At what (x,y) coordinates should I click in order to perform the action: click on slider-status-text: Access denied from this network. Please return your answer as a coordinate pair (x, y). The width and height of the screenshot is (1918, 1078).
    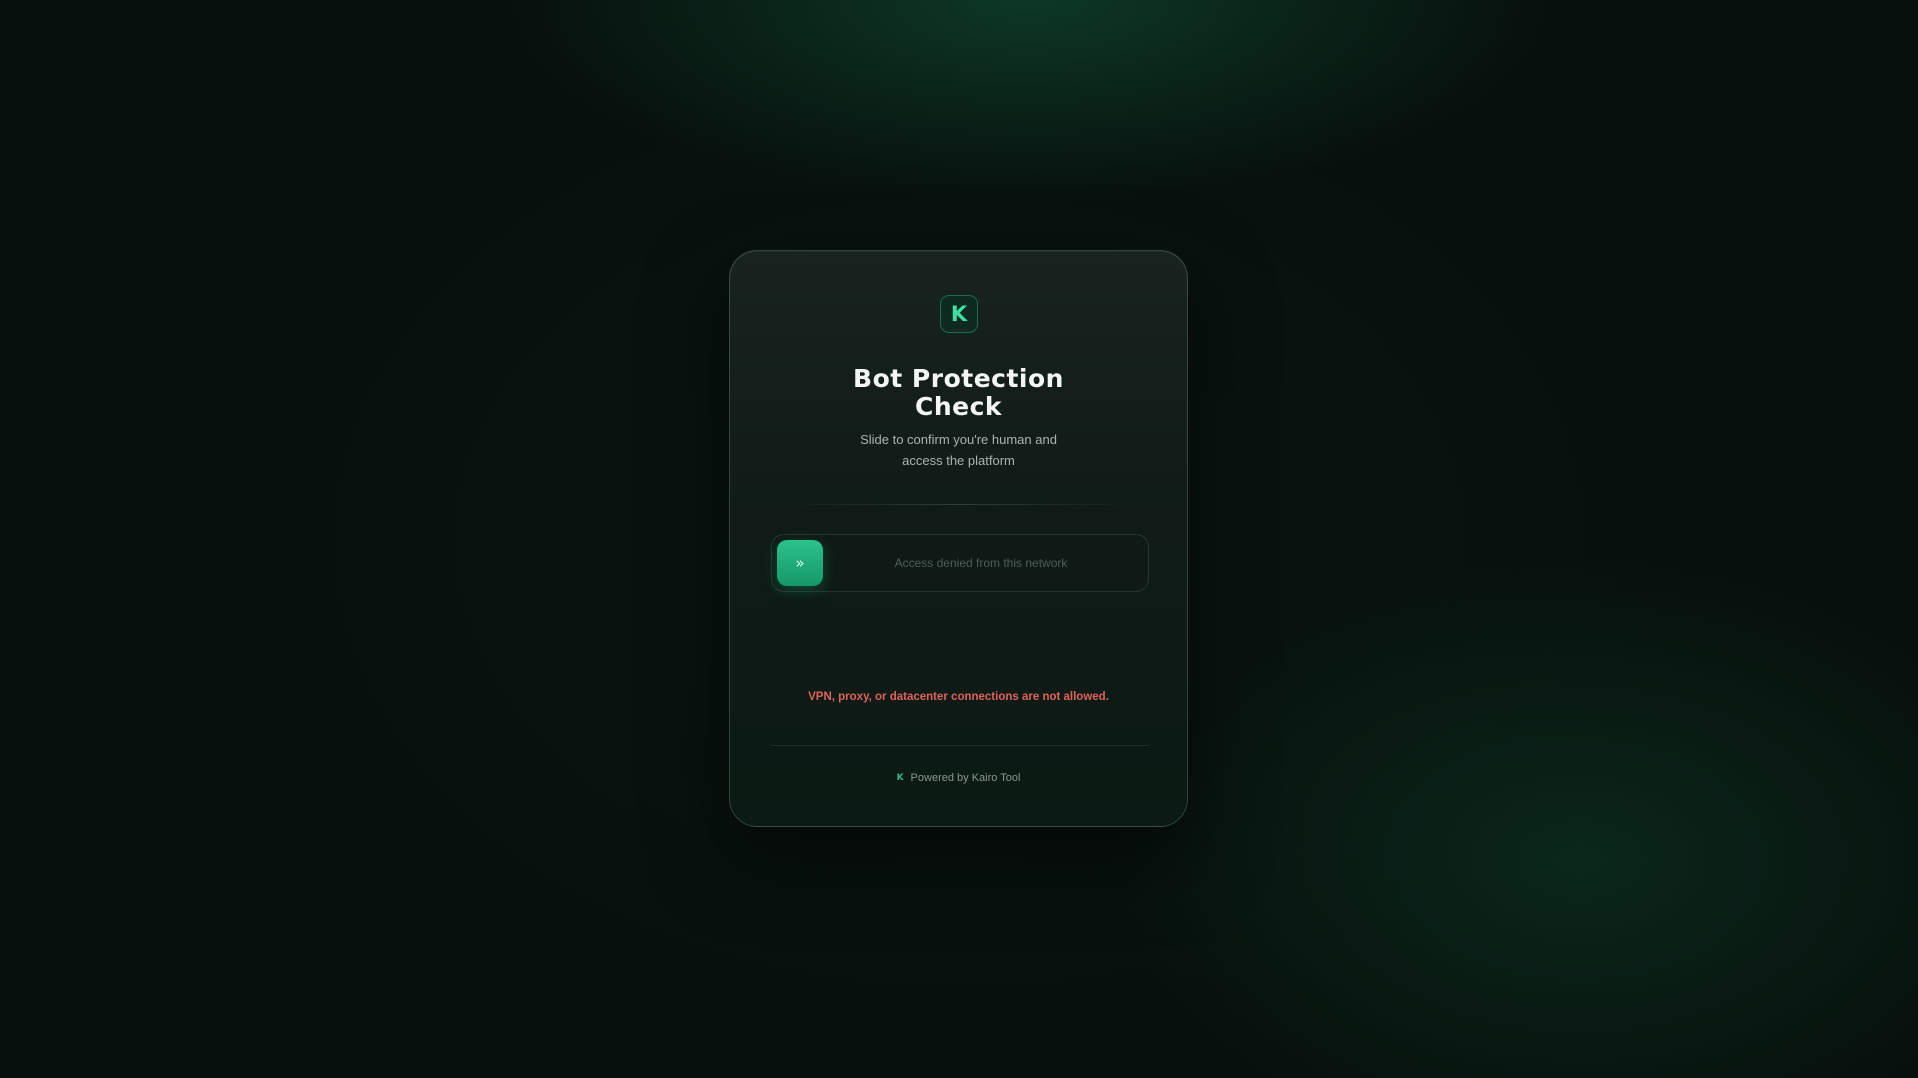
    Looking at the image, I should click on (981, 563).